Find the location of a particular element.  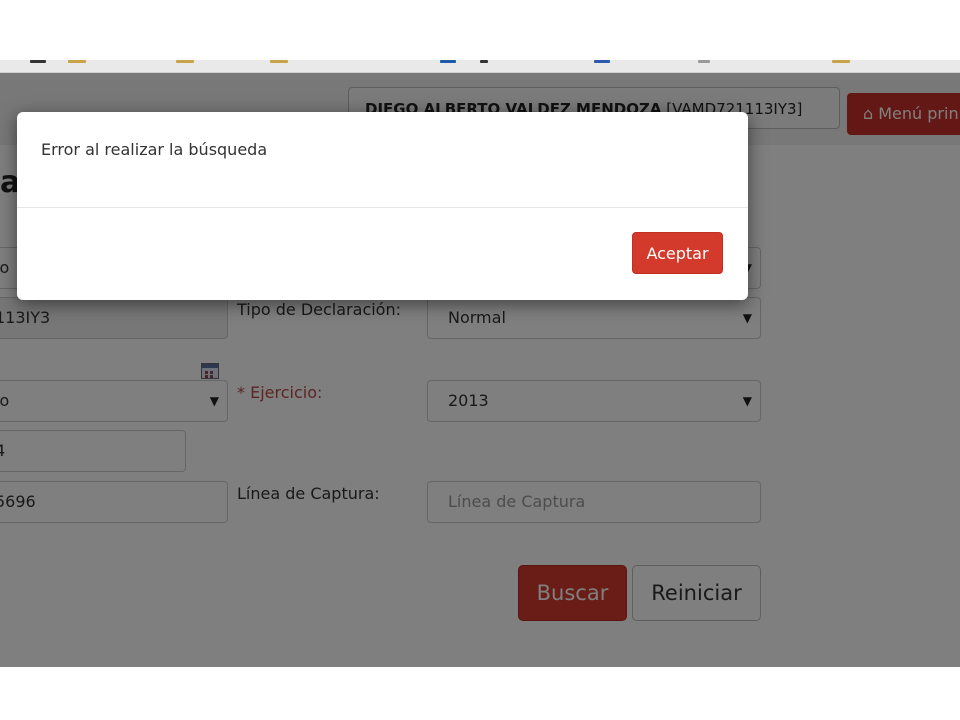

accept-button: Aceptar is located at coordinates (677, 253).